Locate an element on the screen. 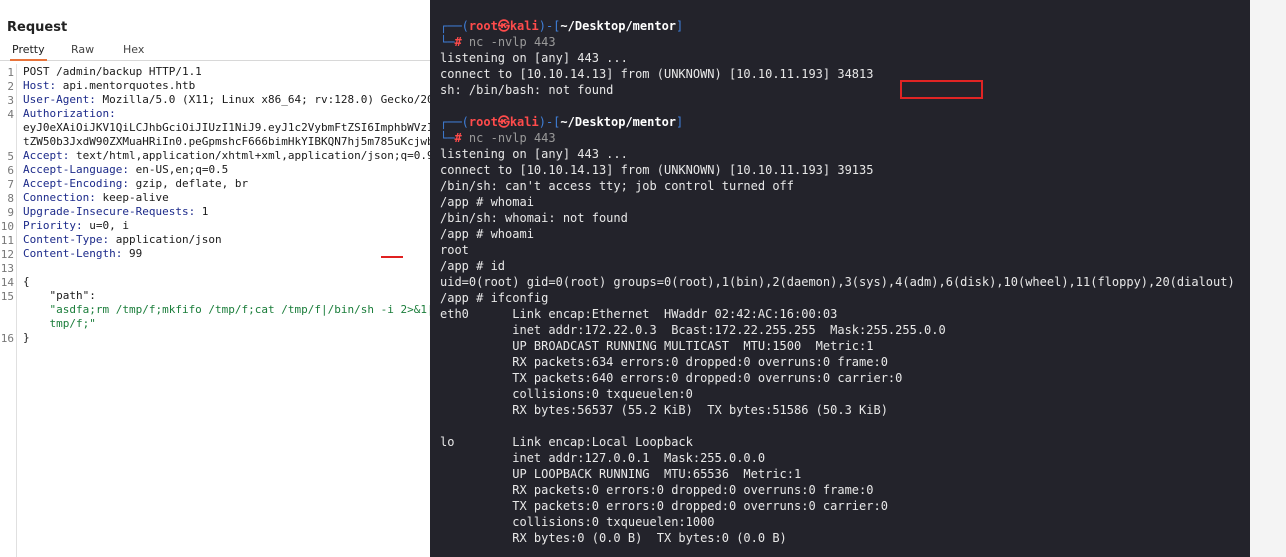 The image size is (1286, 557). tab-raw: Raw is located at coordinates (82, 49).